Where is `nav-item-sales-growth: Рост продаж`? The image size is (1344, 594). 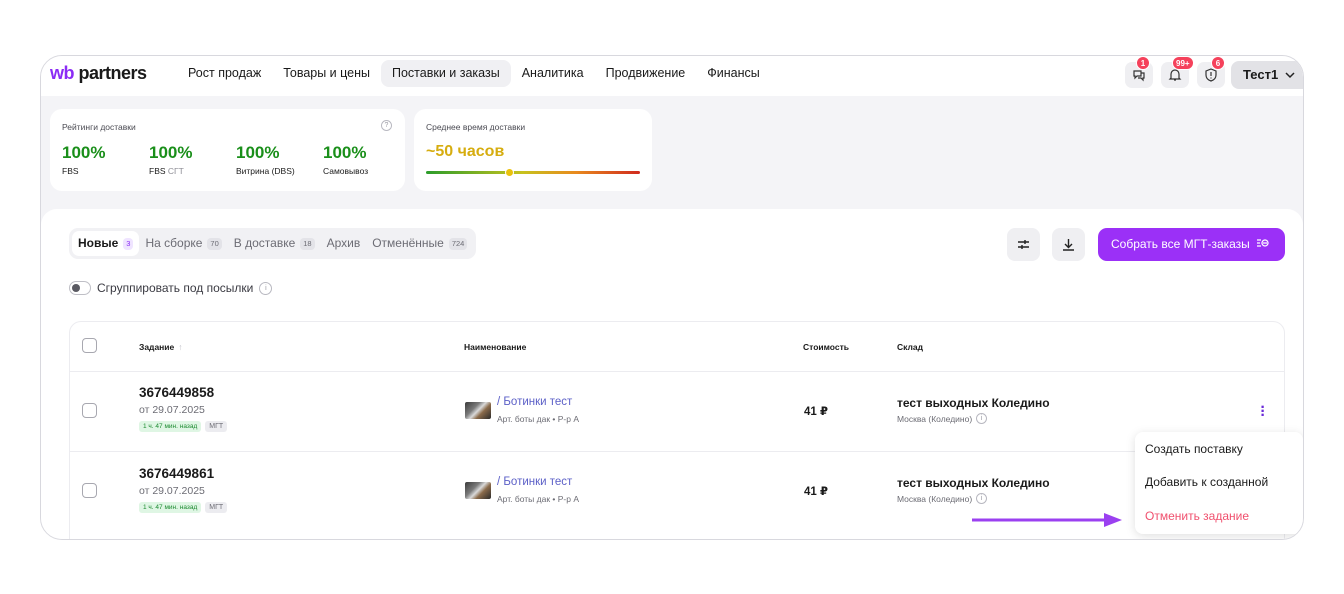 nav-item-sales-growth: Рост продаж is located at coordinates (224, 73).